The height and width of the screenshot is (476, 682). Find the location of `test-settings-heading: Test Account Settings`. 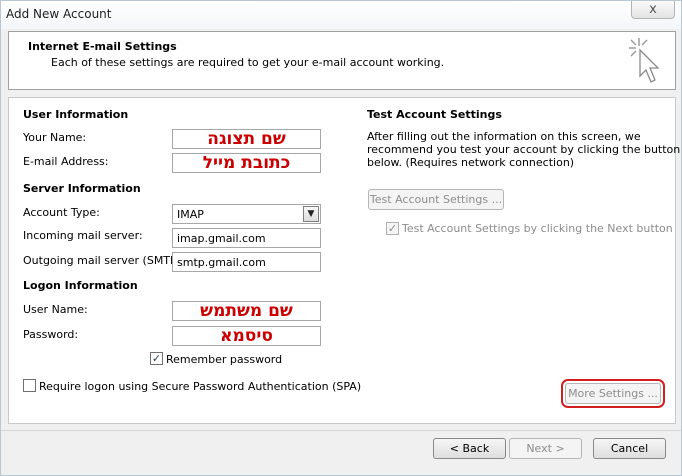

test-settings-heading: Test Account Settings is located at coordinates (434, 114).